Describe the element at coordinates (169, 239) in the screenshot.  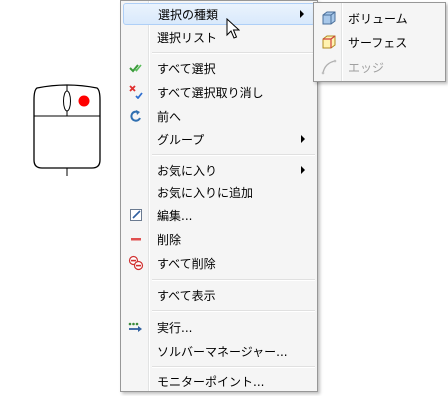
I see `menu-item-label: 削除` at that location.